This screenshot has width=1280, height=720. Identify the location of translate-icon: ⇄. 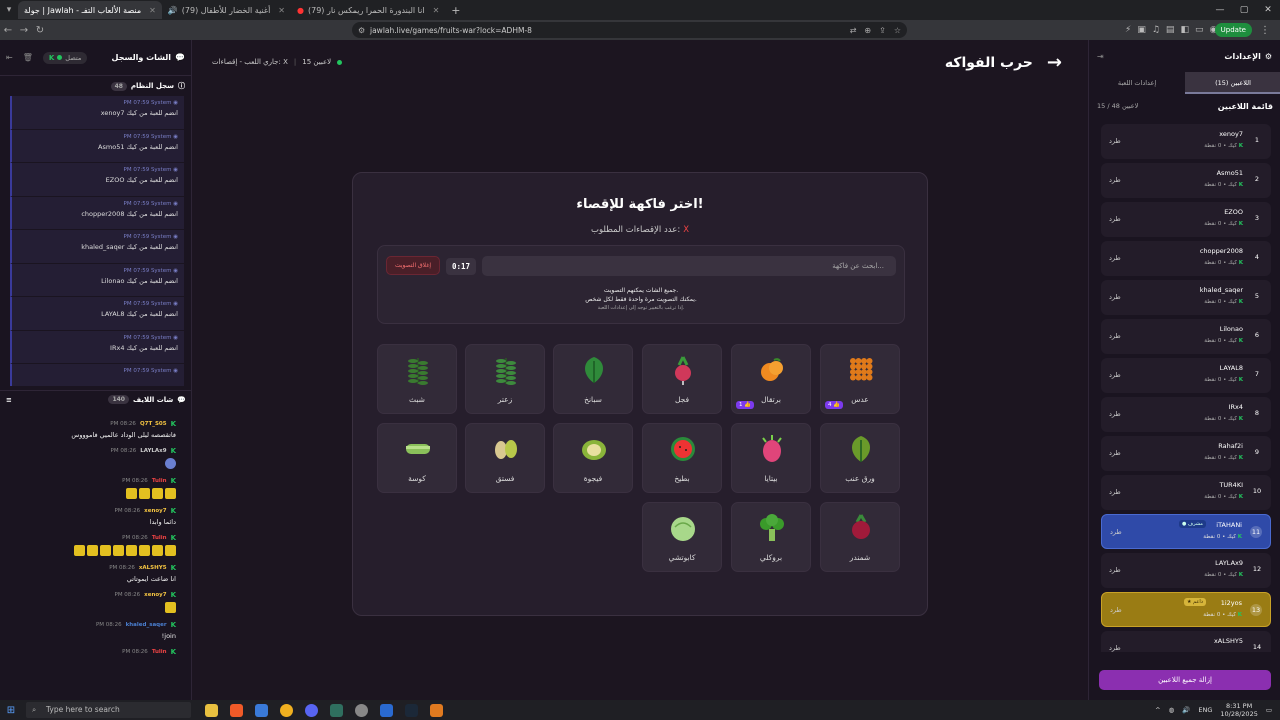
(853, 30).